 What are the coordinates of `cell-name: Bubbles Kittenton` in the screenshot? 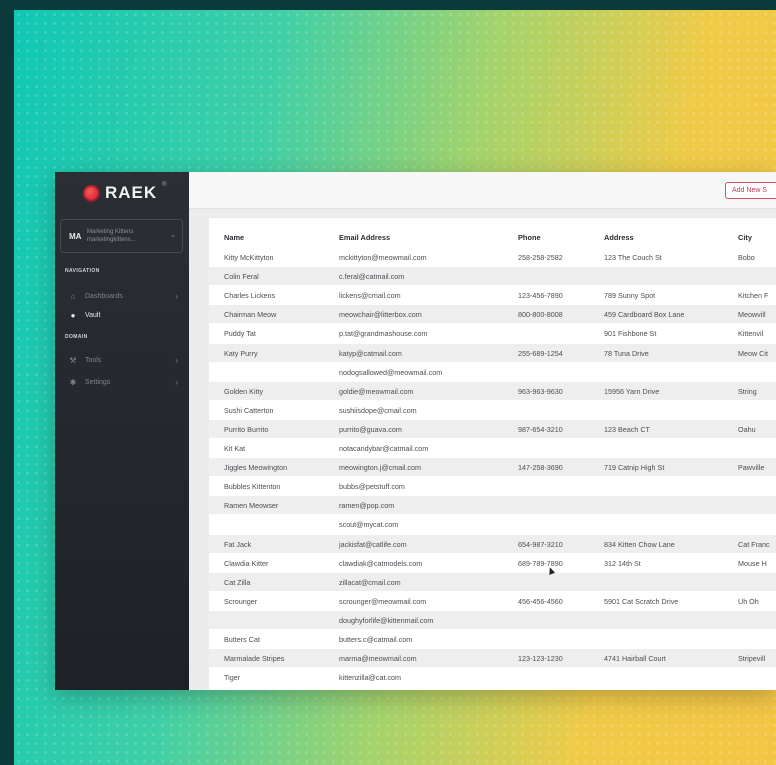 It's located at (252, 487).